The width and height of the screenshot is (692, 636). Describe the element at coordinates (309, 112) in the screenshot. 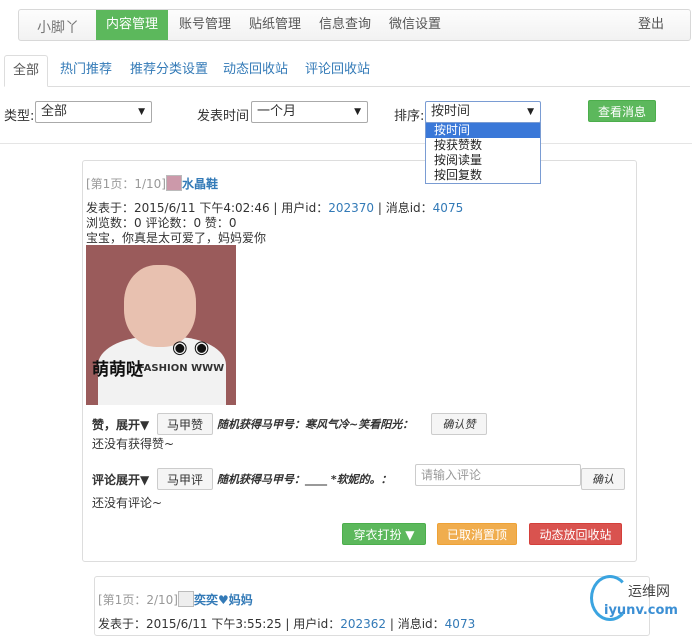

I see `time-select: 一个月 ▼` at that location.